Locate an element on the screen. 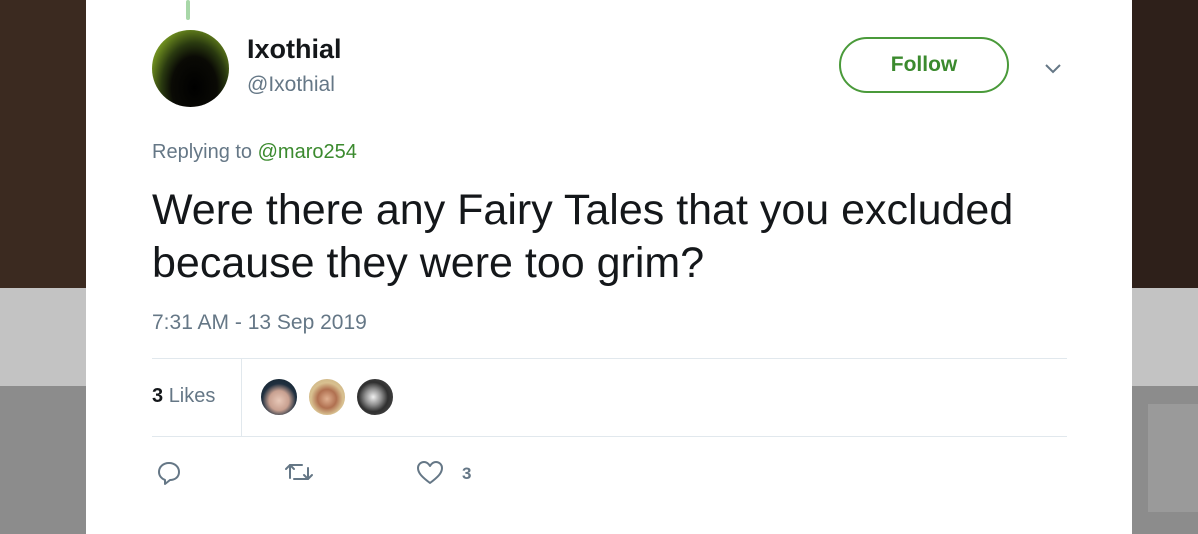 This screenshot has height=534, width=1198. replying-to-mention: @maro254 is located at coordinates (307, 152).